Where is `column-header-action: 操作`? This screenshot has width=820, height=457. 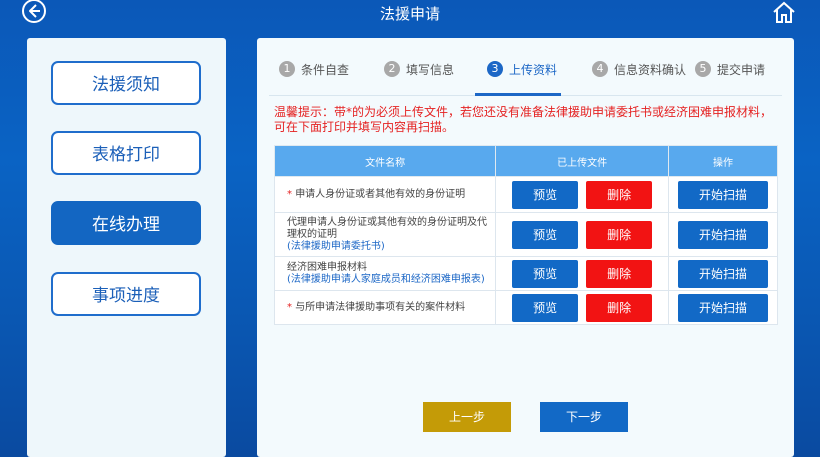
column-header-action: 操作 is located at coordinates (723, 161).